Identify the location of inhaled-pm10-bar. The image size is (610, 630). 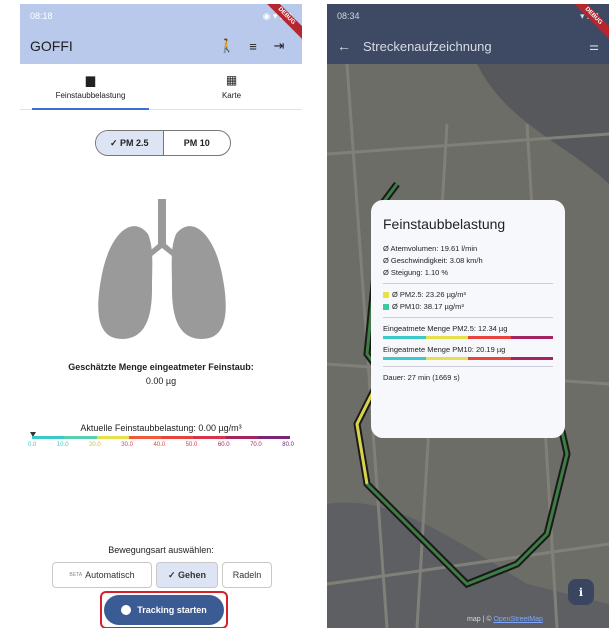
(468, 358).